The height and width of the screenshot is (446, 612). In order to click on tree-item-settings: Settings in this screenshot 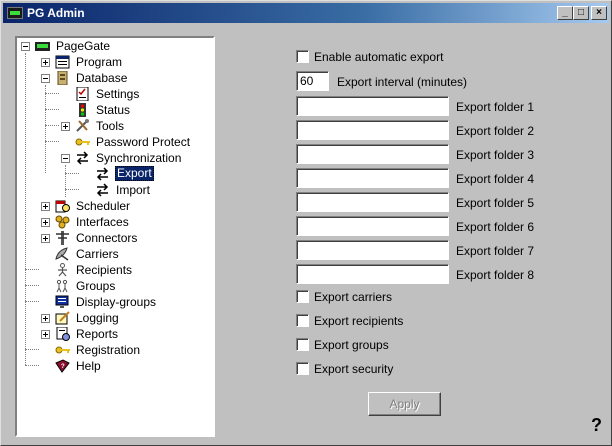, I will do `click(112, 94)`.